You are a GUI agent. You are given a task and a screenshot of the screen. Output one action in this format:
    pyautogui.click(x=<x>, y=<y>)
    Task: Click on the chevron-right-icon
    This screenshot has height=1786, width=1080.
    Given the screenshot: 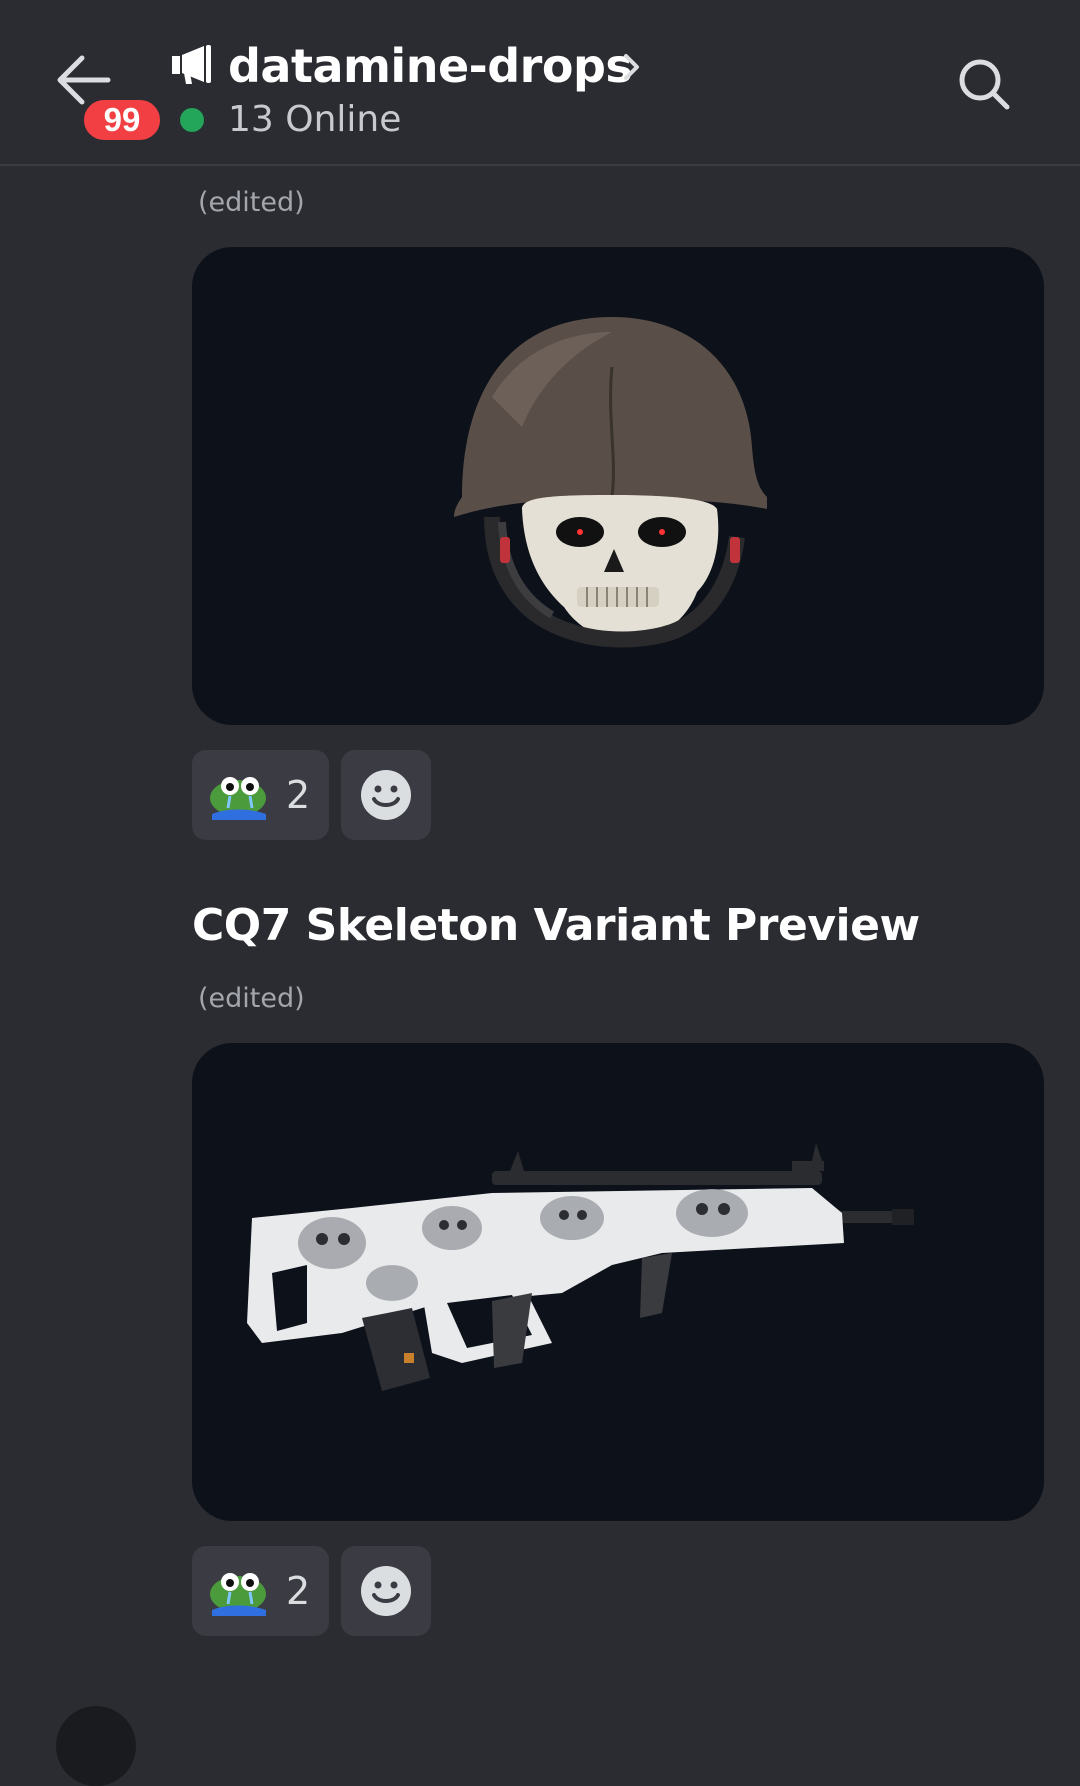 What is the action you would take?
    pyautogui.click(x=632, y=67)
    